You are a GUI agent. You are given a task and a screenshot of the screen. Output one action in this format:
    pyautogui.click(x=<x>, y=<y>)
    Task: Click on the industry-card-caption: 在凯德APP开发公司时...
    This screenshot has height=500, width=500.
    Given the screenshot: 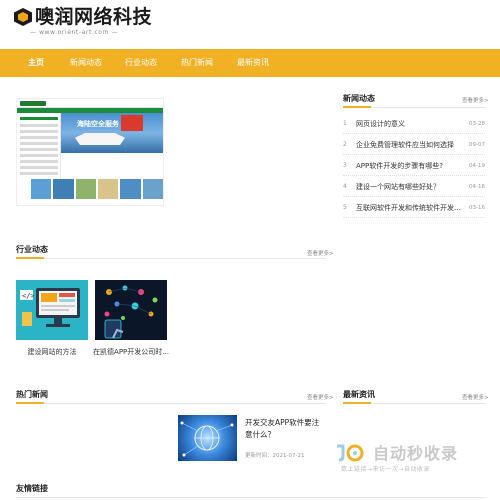 What is the action you would take?
    pyautogui.click(x=131, y=352)
    